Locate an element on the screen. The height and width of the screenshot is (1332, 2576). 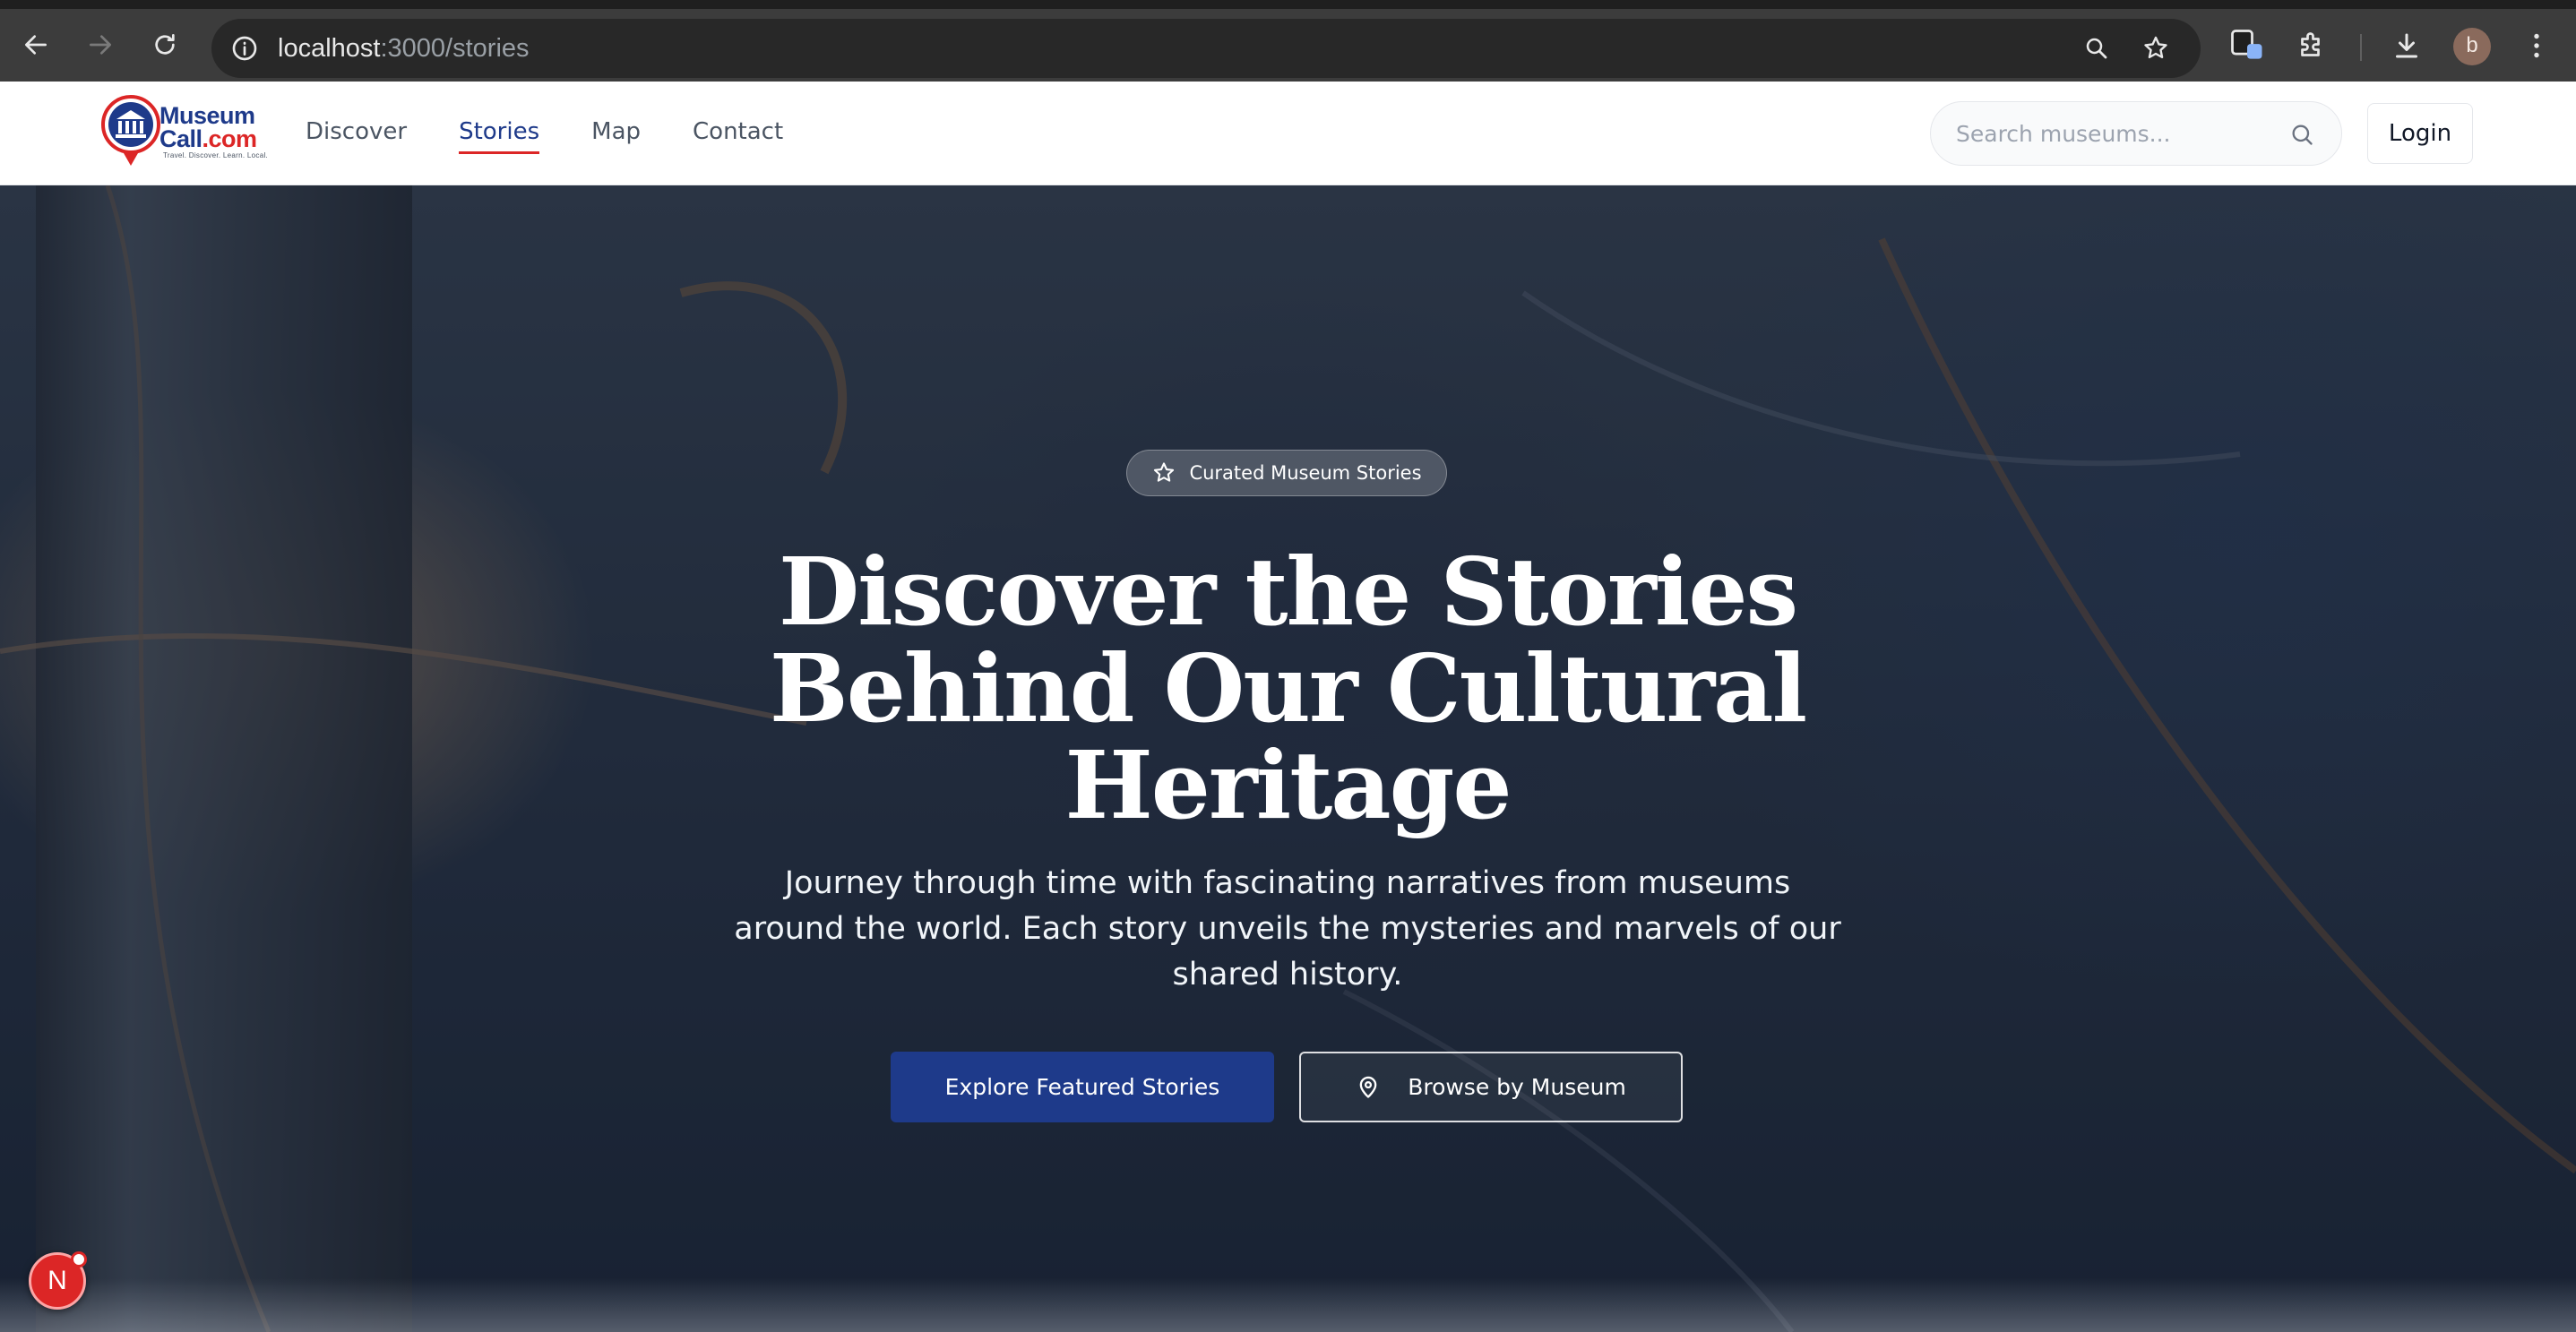
forward-button is located at coordinates (100, 44).